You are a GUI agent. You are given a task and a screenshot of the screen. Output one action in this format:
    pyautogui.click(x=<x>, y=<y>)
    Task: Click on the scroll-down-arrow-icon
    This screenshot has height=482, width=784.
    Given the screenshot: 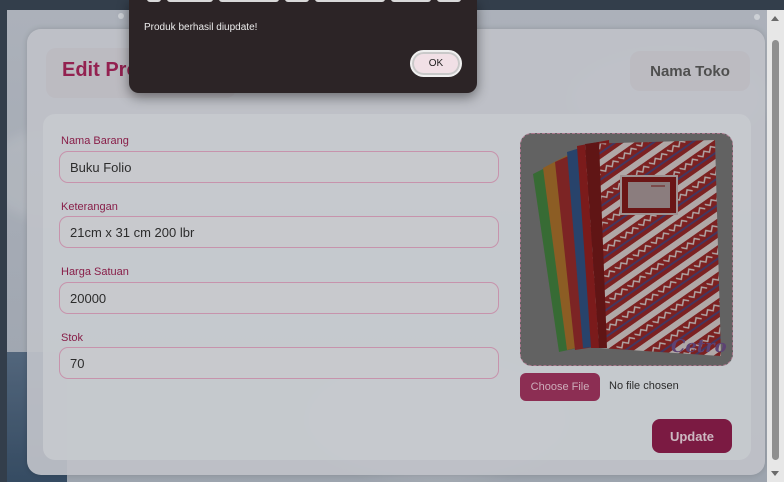 What is the action you would take?
    pyautogui.click(x=775, y=473)
    